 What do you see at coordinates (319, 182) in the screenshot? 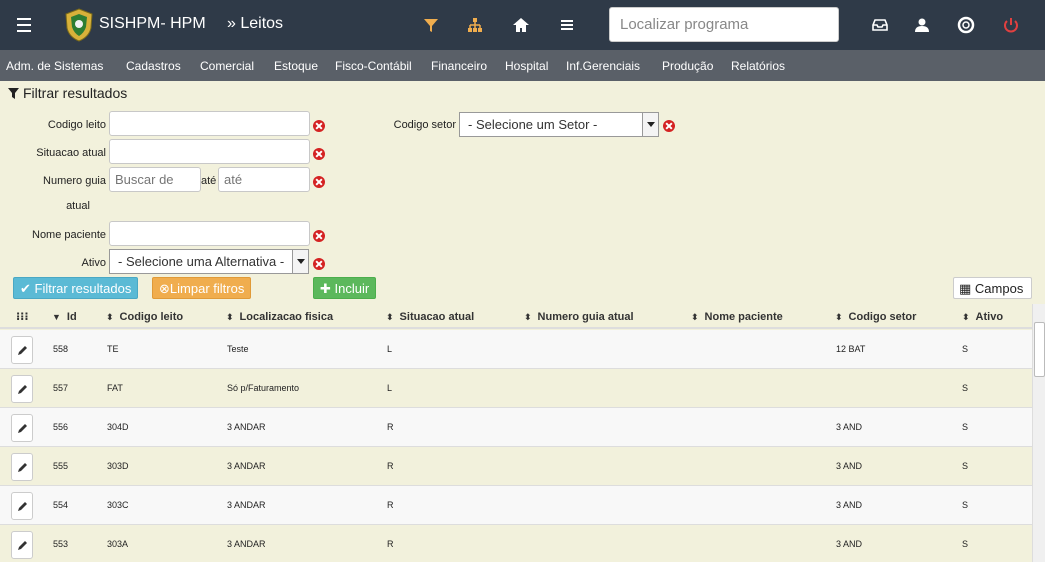
I see `clear-numero-guia-icon` at bounding box center [319, 182].